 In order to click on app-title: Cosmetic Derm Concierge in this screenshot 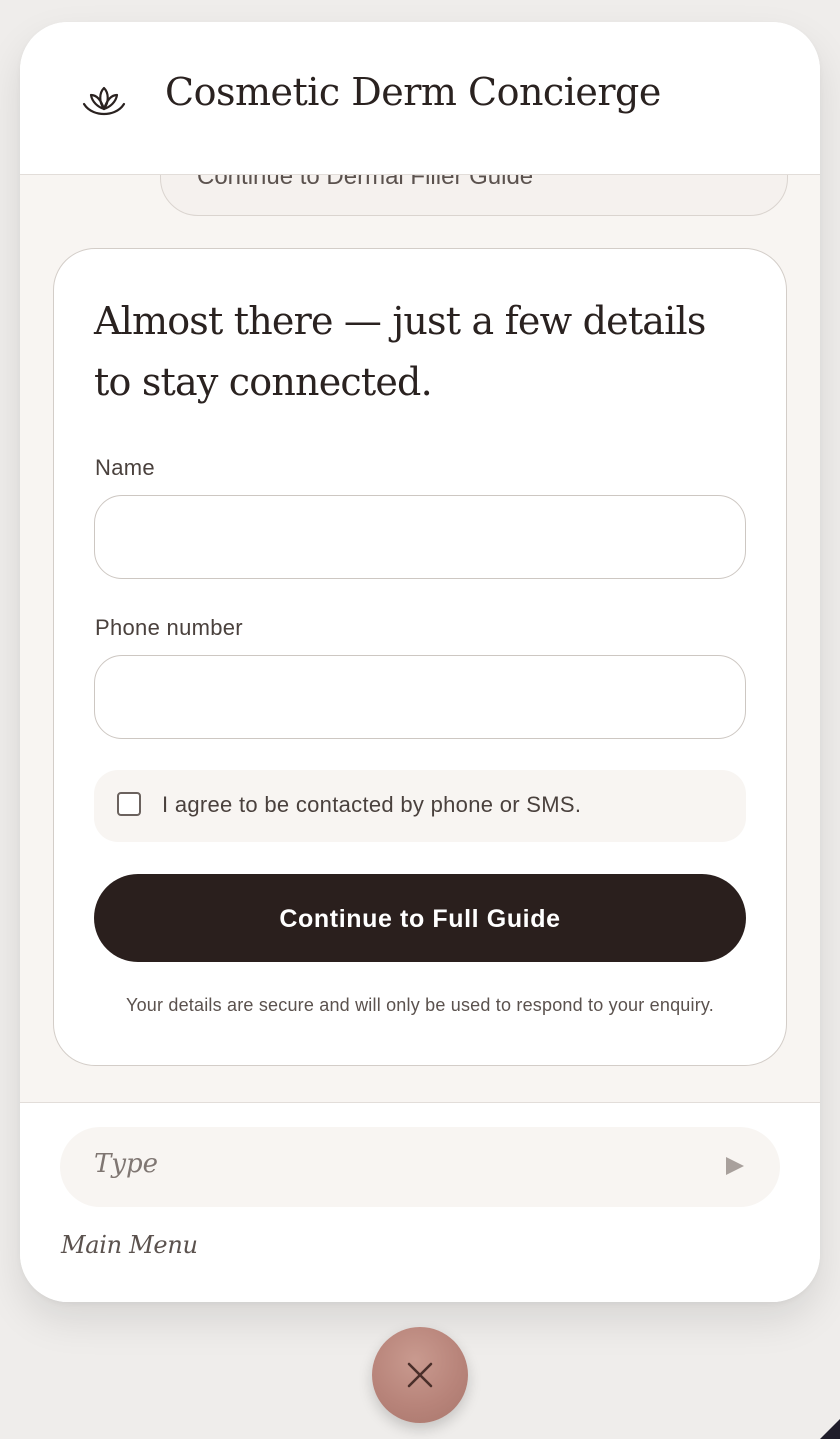, I will do `click(413, 92)`.